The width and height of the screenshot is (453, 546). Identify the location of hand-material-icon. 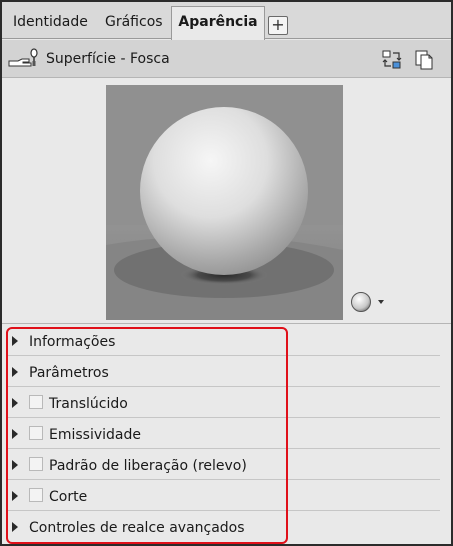
(23, 57).